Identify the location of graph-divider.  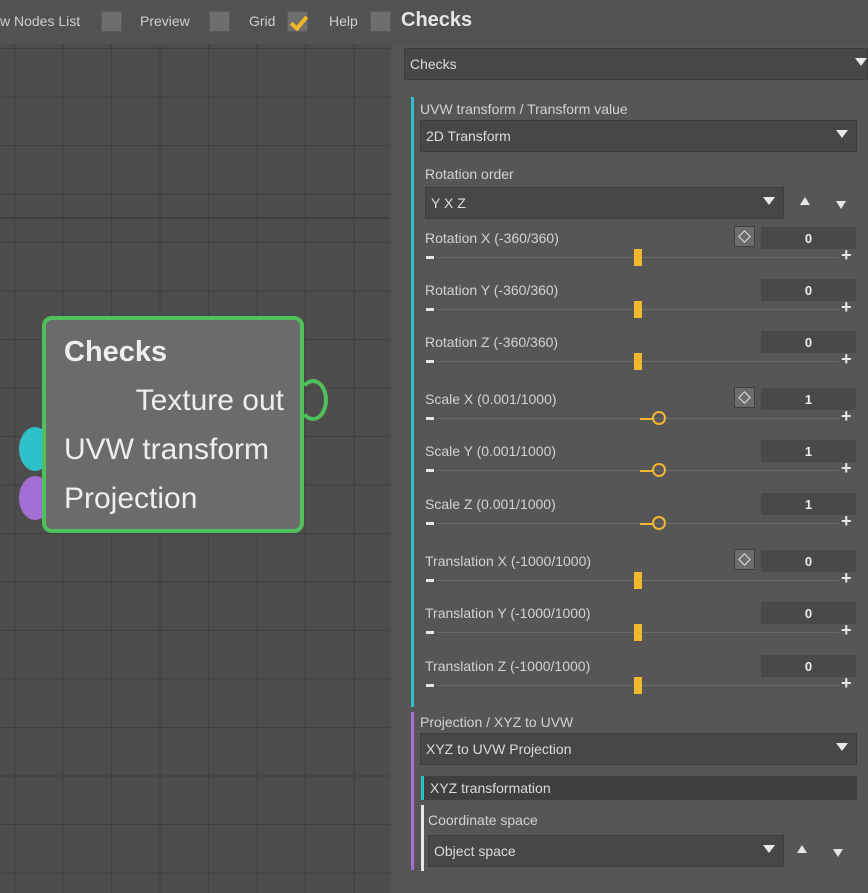
(195, 218).